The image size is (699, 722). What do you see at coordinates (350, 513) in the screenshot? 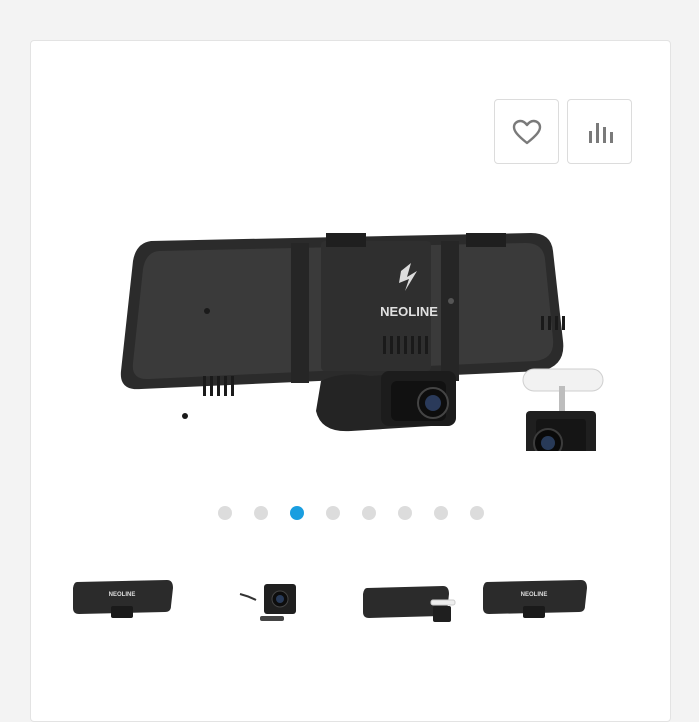
I see `gallery-pagination` at bounding box center [350, 513].